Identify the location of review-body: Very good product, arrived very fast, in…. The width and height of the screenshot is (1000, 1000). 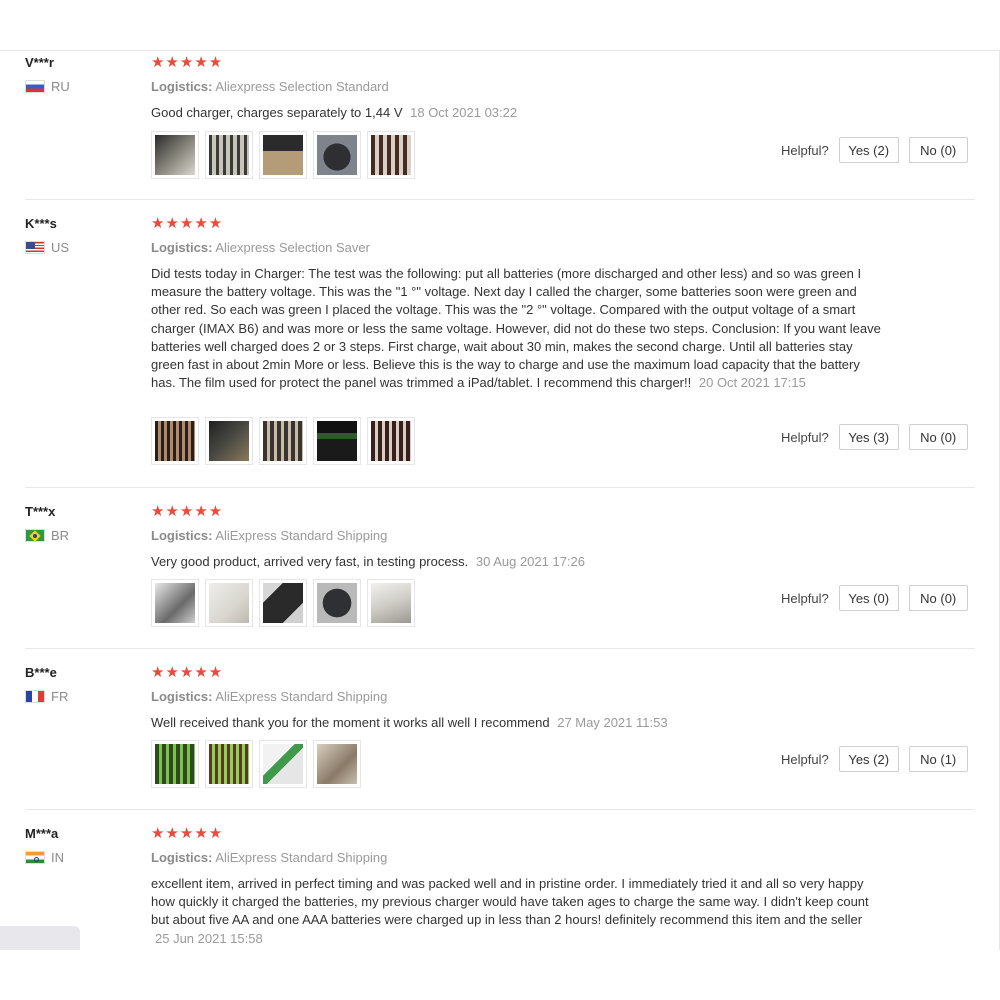
(310, 561).